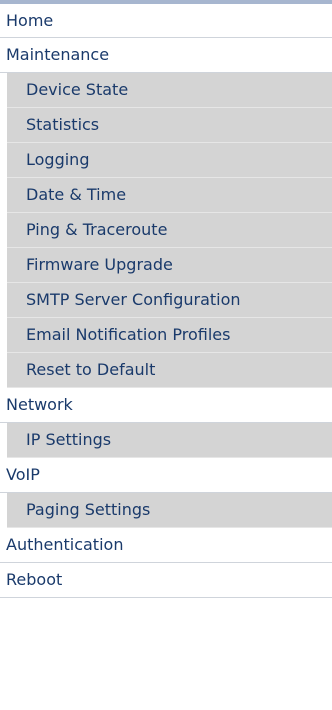 Image resolution: width=332 pixels, height=710 pixels. Describe the element at coordinates (166, 580) in the screenshot. I see `menu-reboot: Reboot` at that location.